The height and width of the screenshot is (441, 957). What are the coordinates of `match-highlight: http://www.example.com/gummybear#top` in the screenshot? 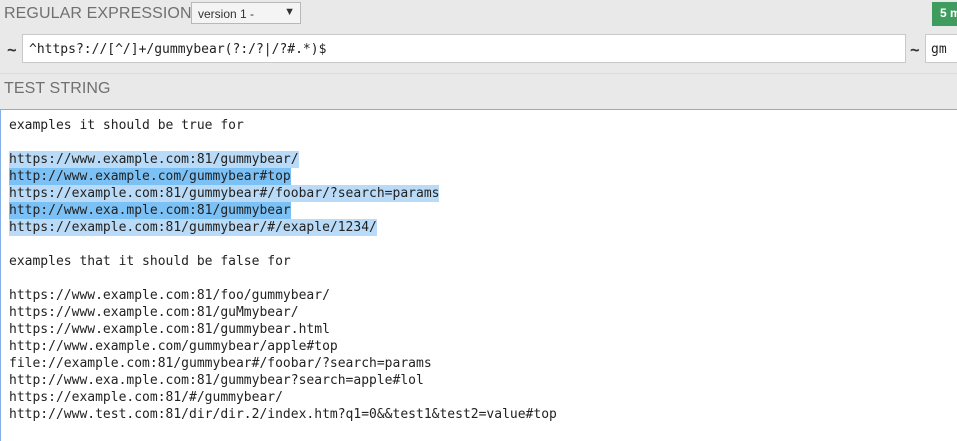 It's located at (150, 176).